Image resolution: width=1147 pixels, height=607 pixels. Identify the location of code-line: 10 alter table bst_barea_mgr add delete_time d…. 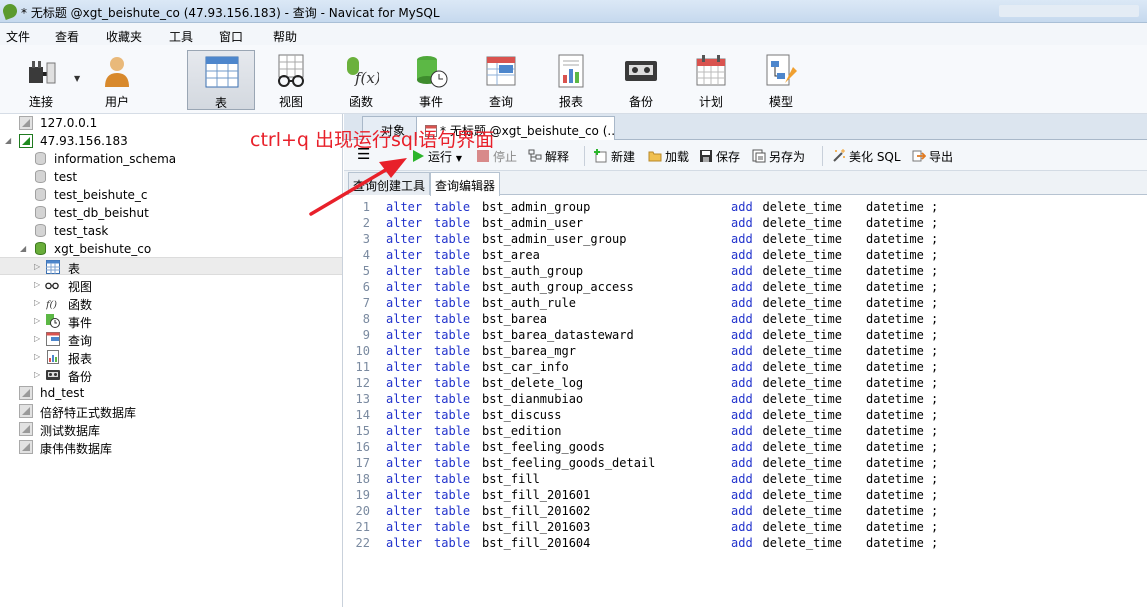
(745, 352).